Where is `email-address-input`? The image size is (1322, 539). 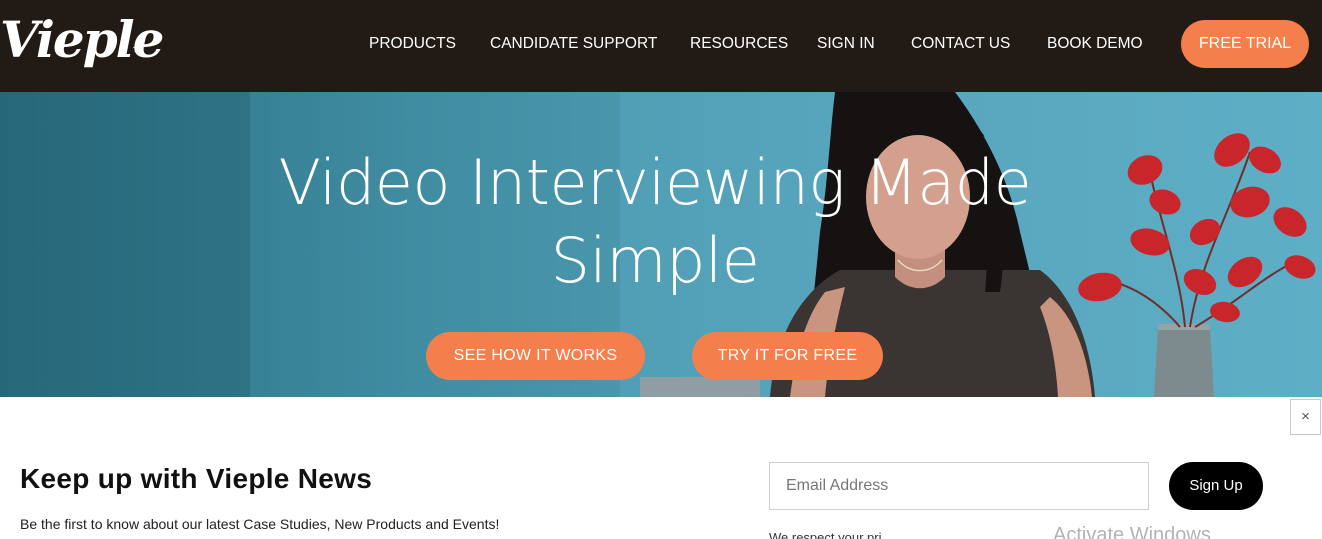 email-address-input is located at coordinates (959, 486).